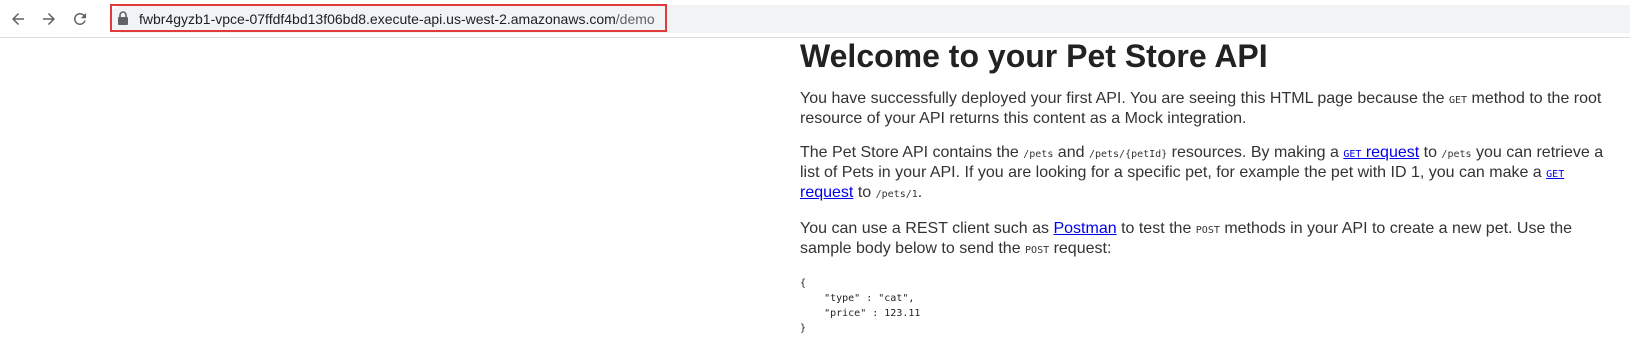 The height and width of the screenshot is (362, 1630). Describe the element at coordinates (1128, 154) in the screenshot. I see `pet-id-path-code: /pets/{petId}` at that location.